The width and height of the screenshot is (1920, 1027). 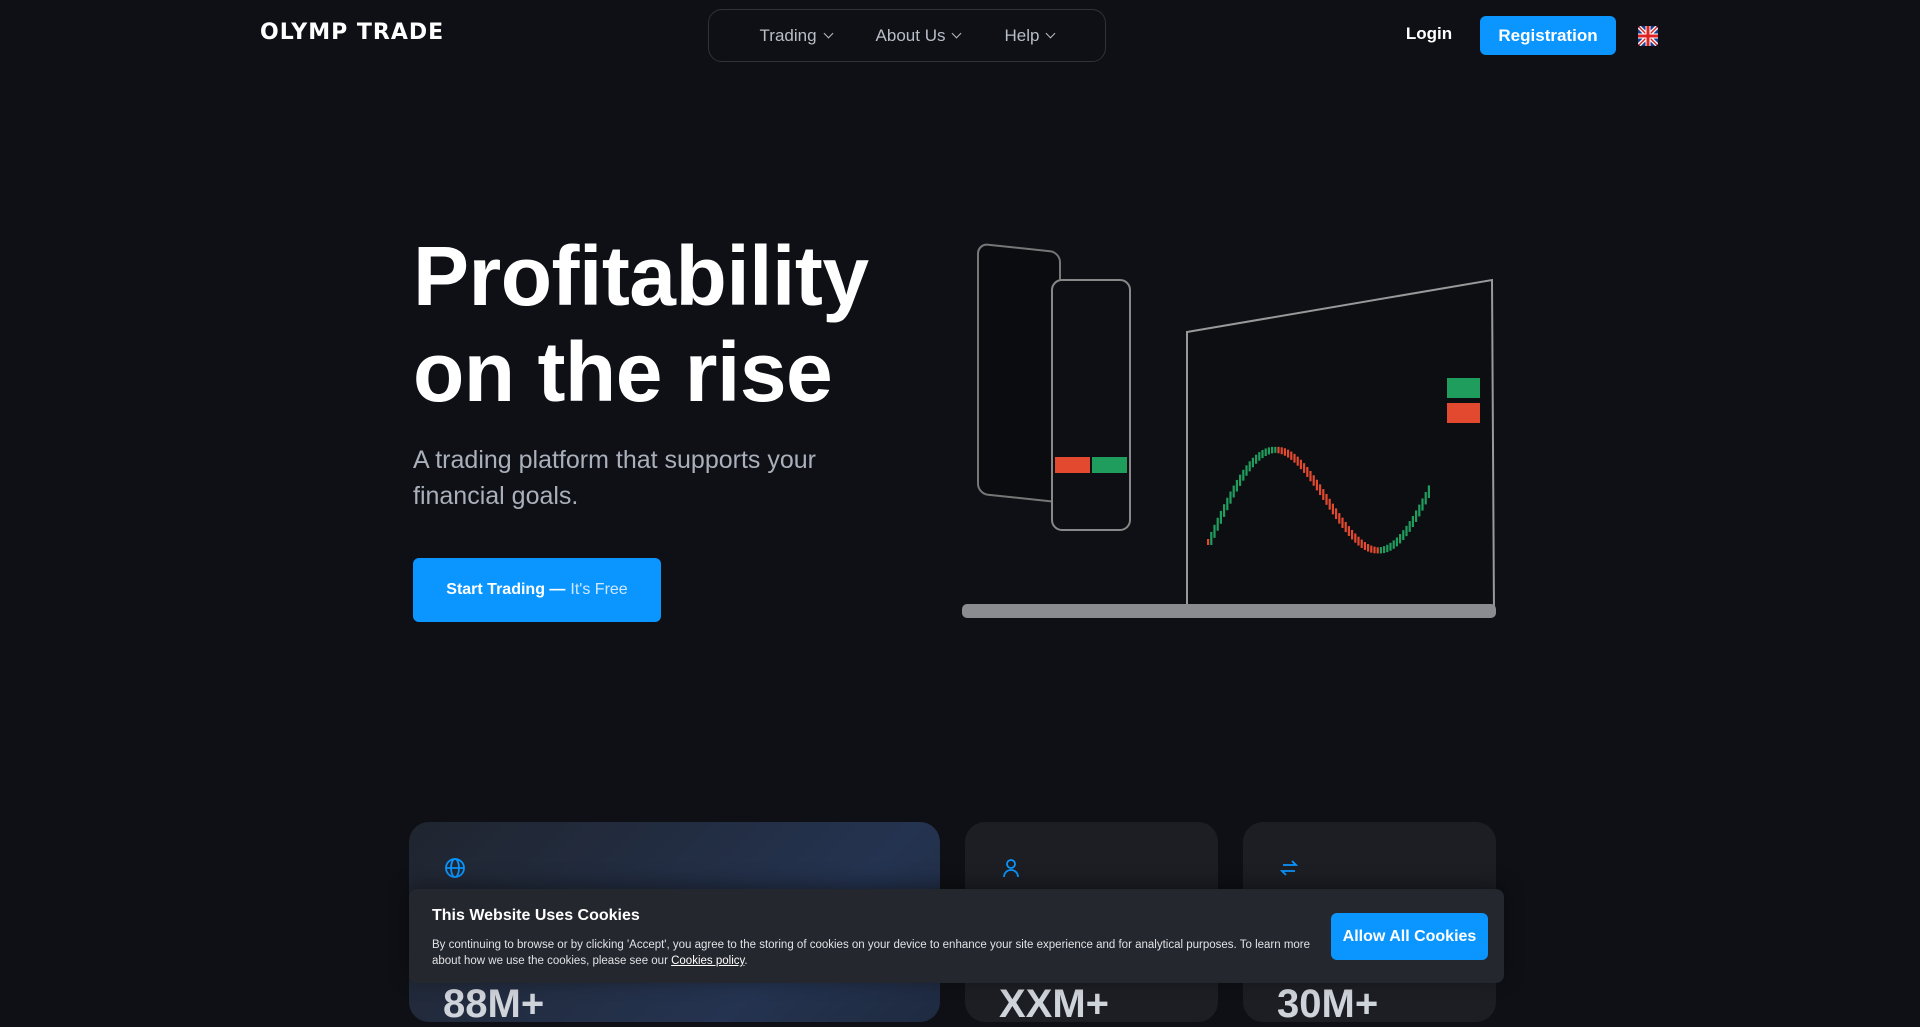 What do you see at coordinates (352, 32) in the screenshot?
I see `logo: OLYMP TRADE` at bounding box center [352, 32].